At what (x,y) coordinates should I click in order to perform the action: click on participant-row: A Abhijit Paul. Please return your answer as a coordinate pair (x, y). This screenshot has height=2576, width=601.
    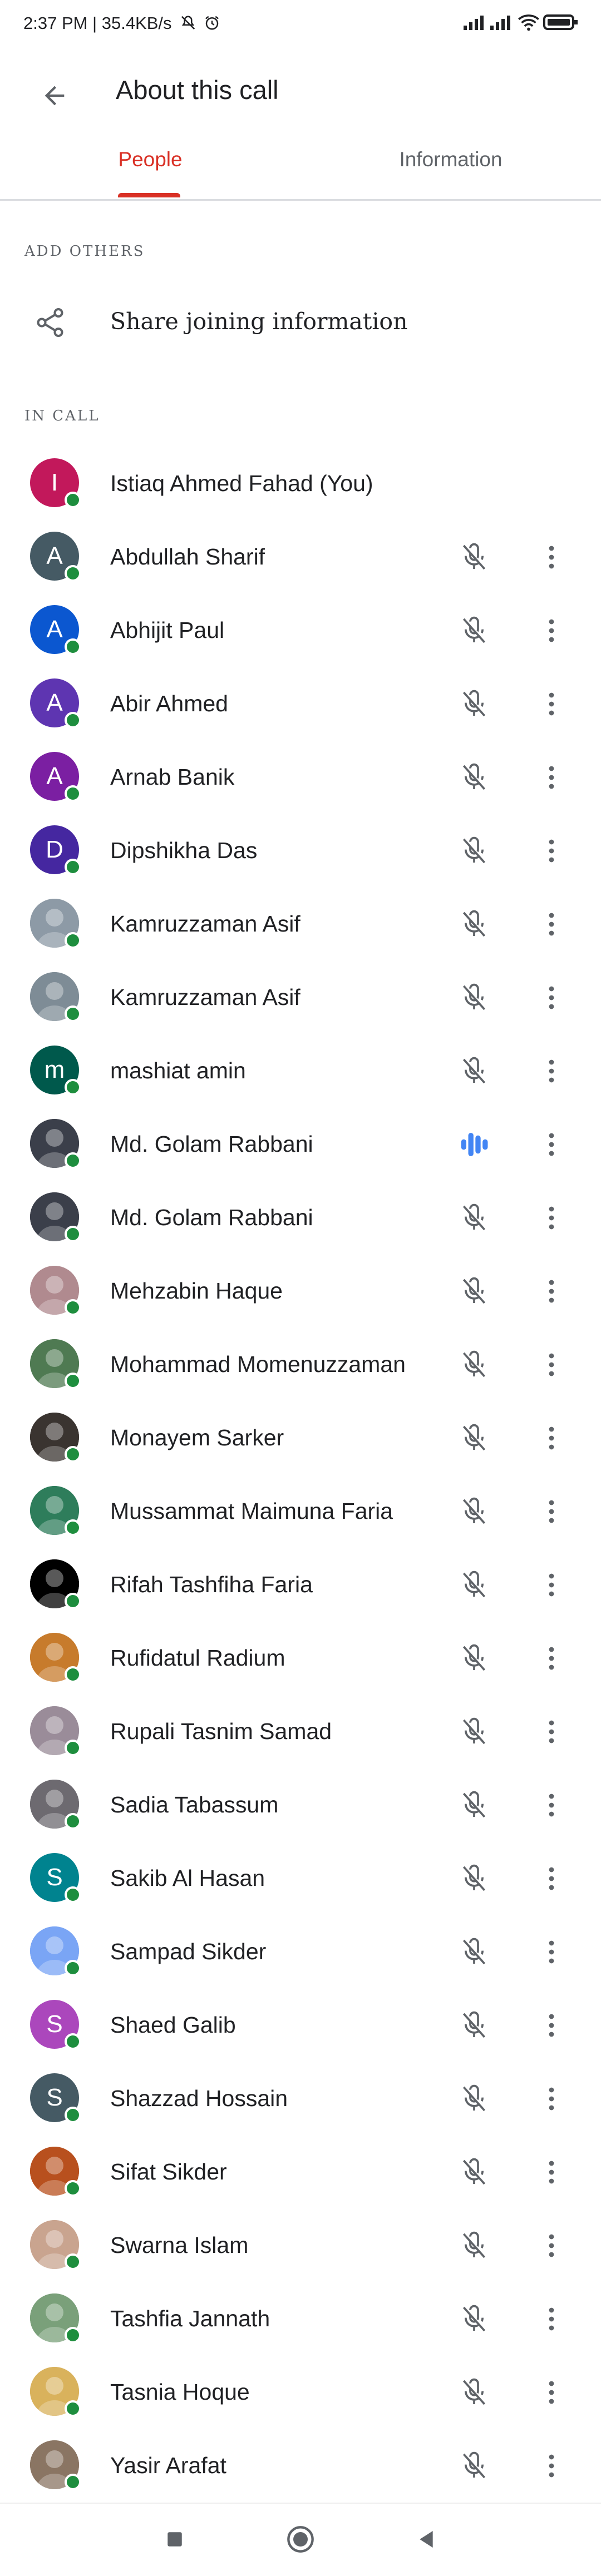
    Looking at the image, I should click on (300, 629).